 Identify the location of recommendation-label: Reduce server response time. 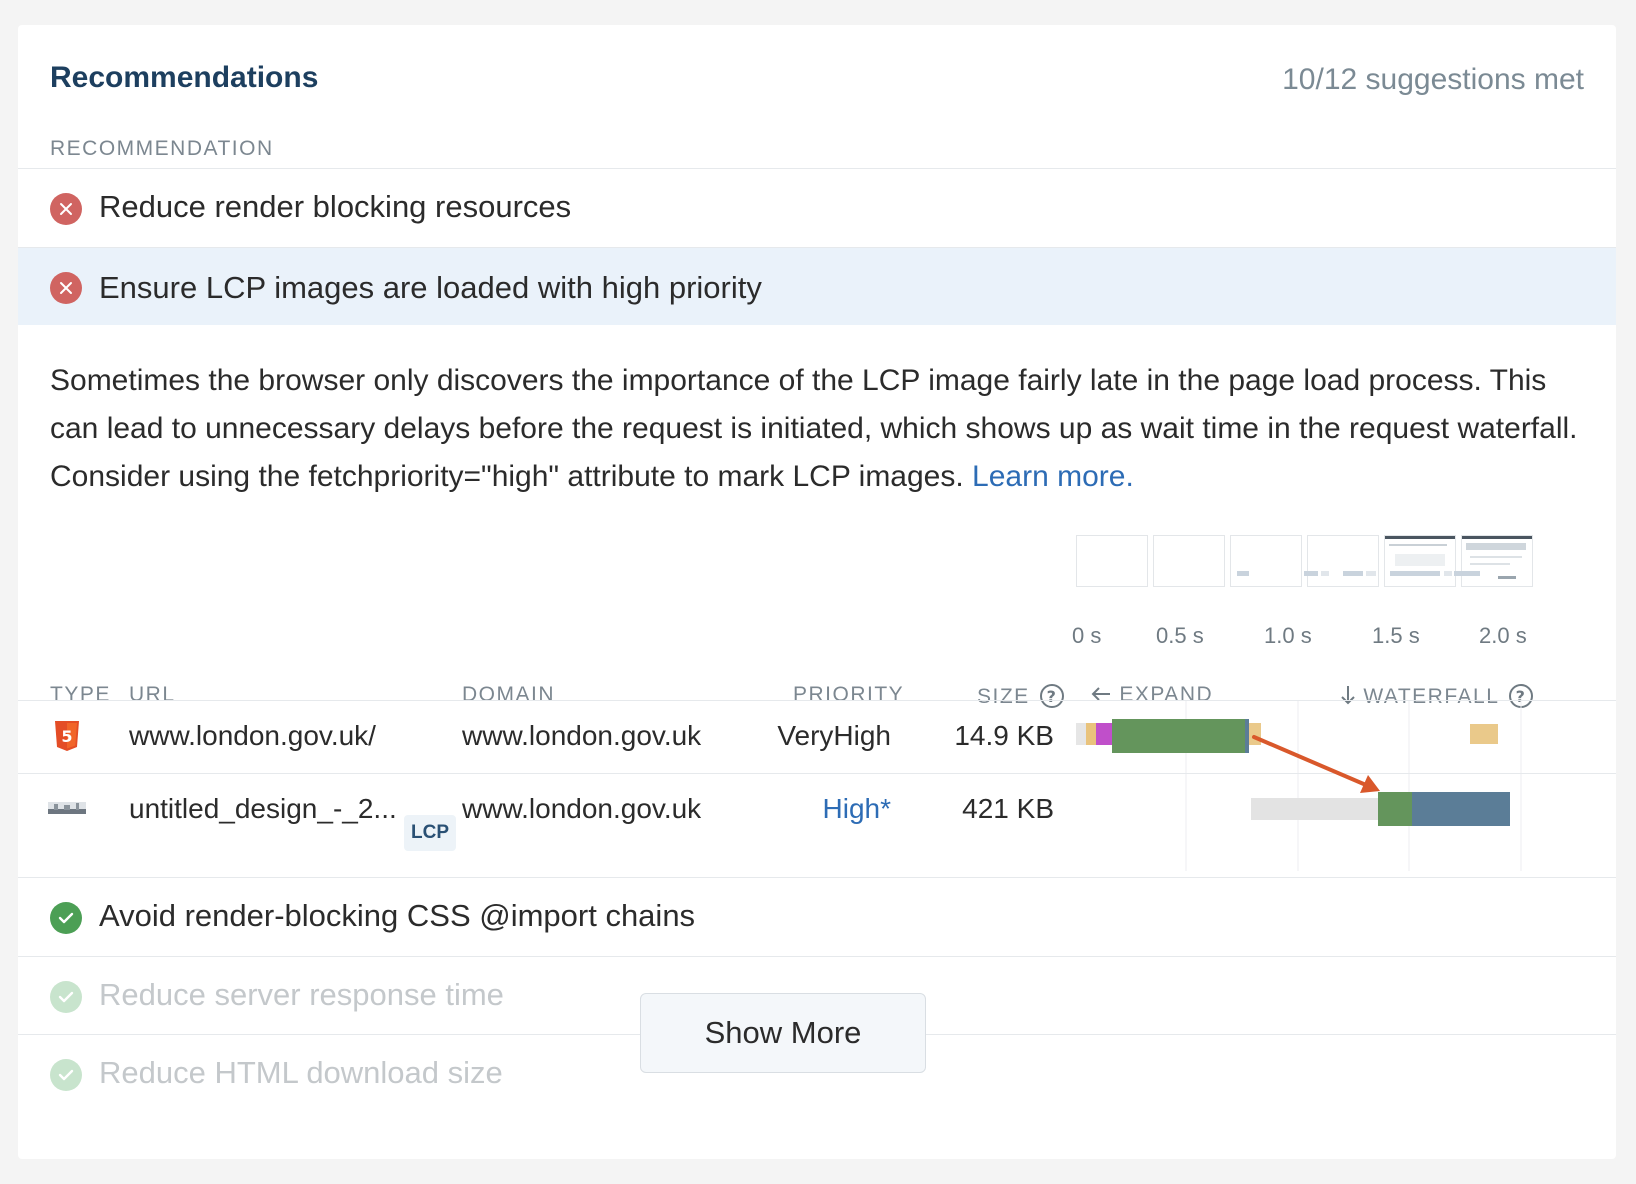
(301, 994).